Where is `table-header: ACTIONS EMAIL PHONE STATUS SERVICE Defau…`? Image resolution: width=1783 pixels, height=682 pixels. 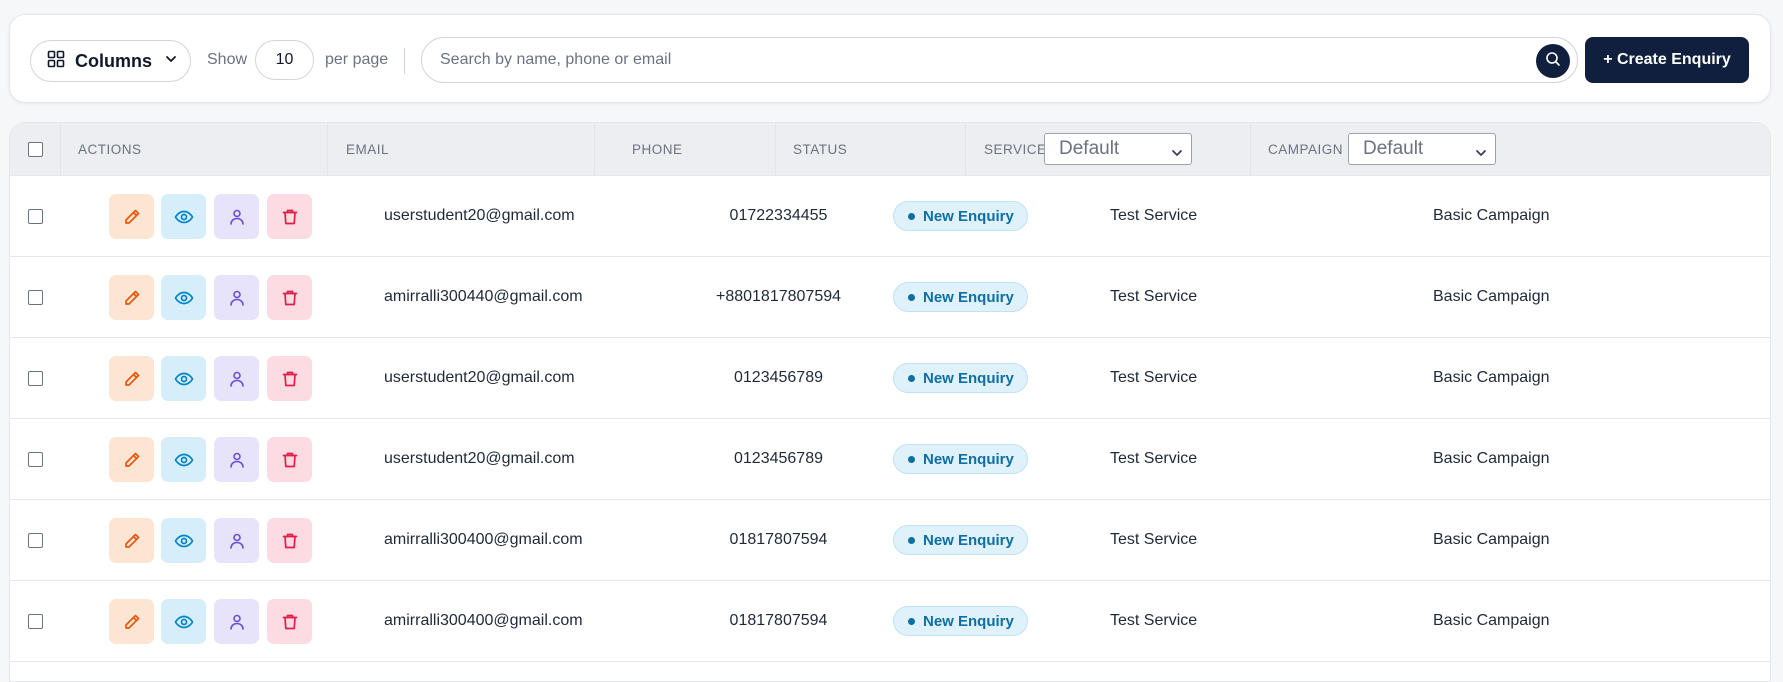
table-header: ACTIONS EMAIL PHONE STATUS SERVICE Defau… is located at coordinates (890, 149).